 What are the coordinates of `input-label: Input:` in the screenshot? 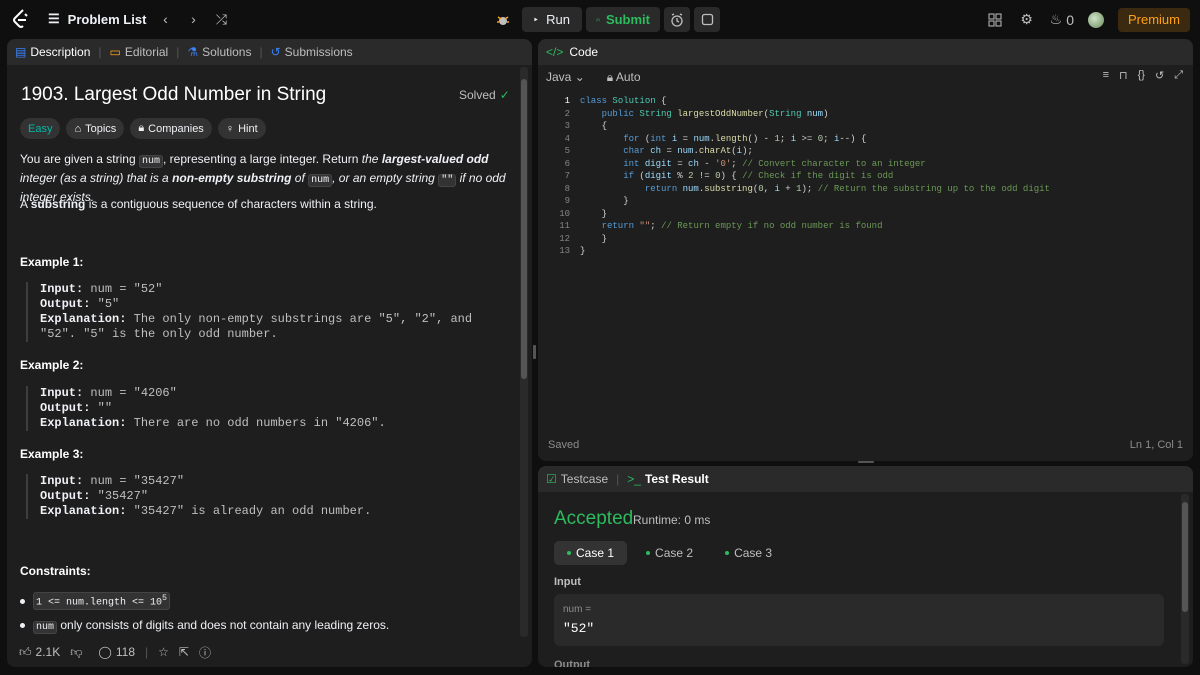 It's located at (62, 393).